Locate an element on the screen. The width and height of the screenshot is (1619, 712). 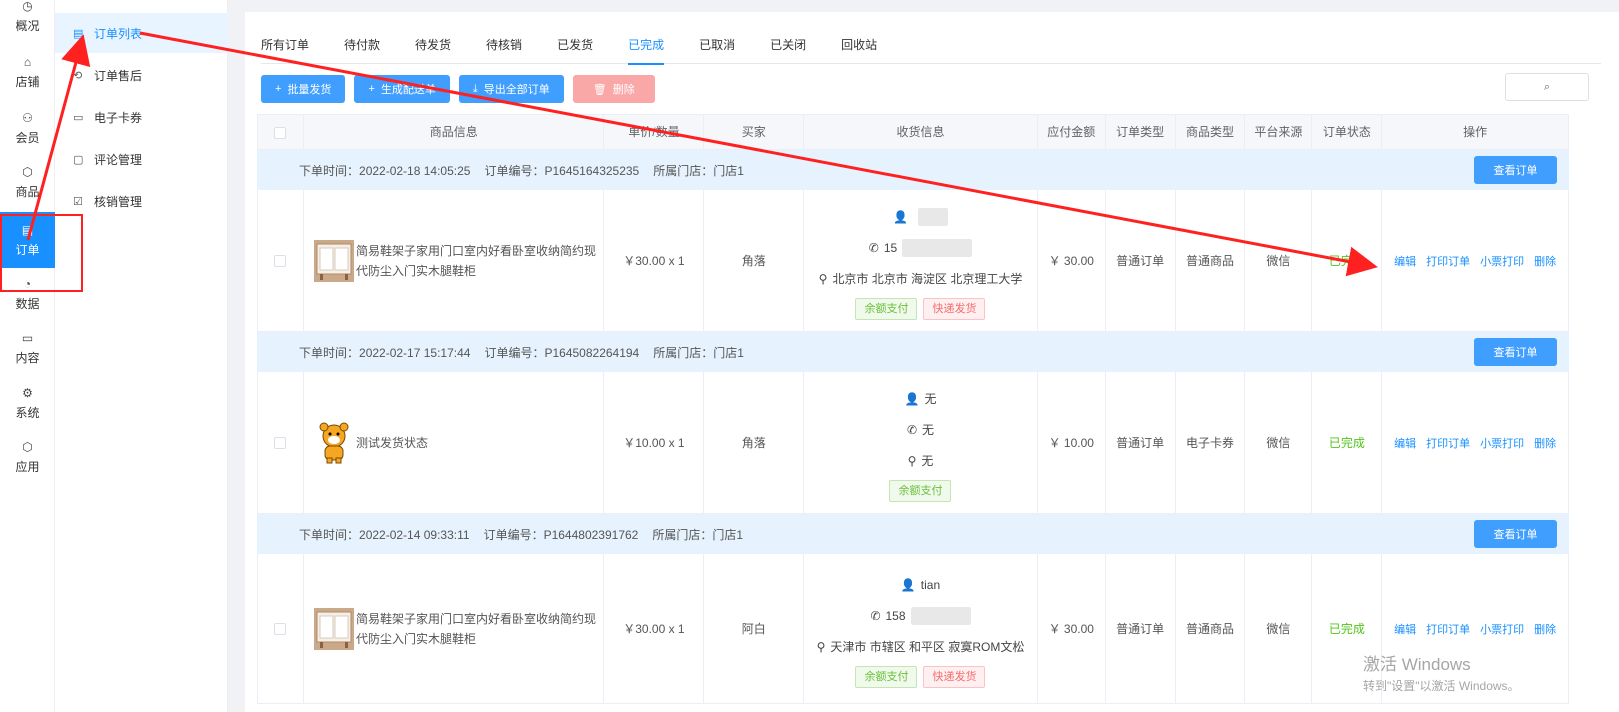
tiger-thumbnail is located at coordinates (334, 443).